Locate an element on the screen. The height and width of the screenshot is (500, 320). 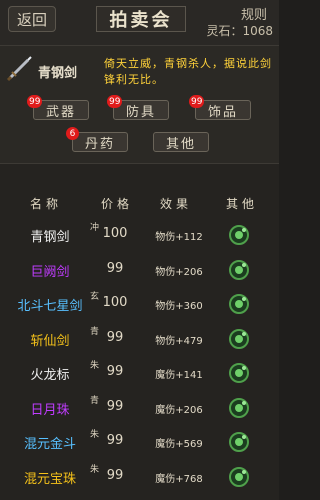
item-tag: 冲 is located at coordinates (95, 228).